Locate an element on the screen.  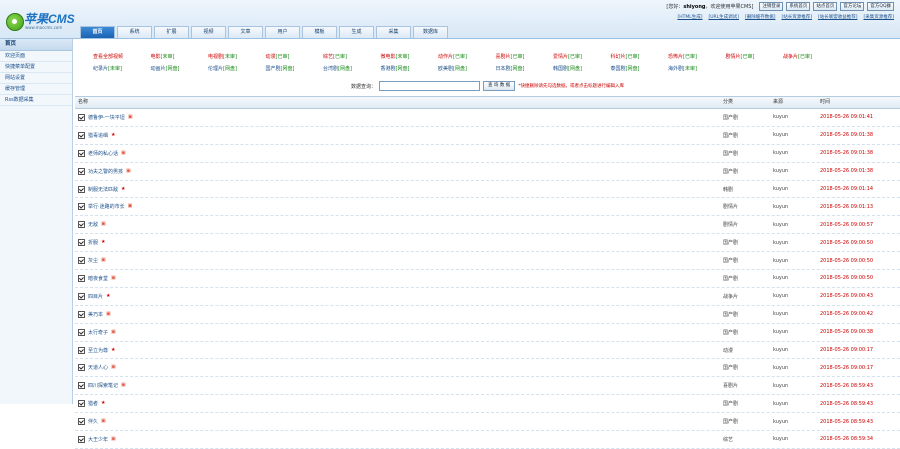
filter-category: 战争片[已审] is located at coordinates (812, 56).